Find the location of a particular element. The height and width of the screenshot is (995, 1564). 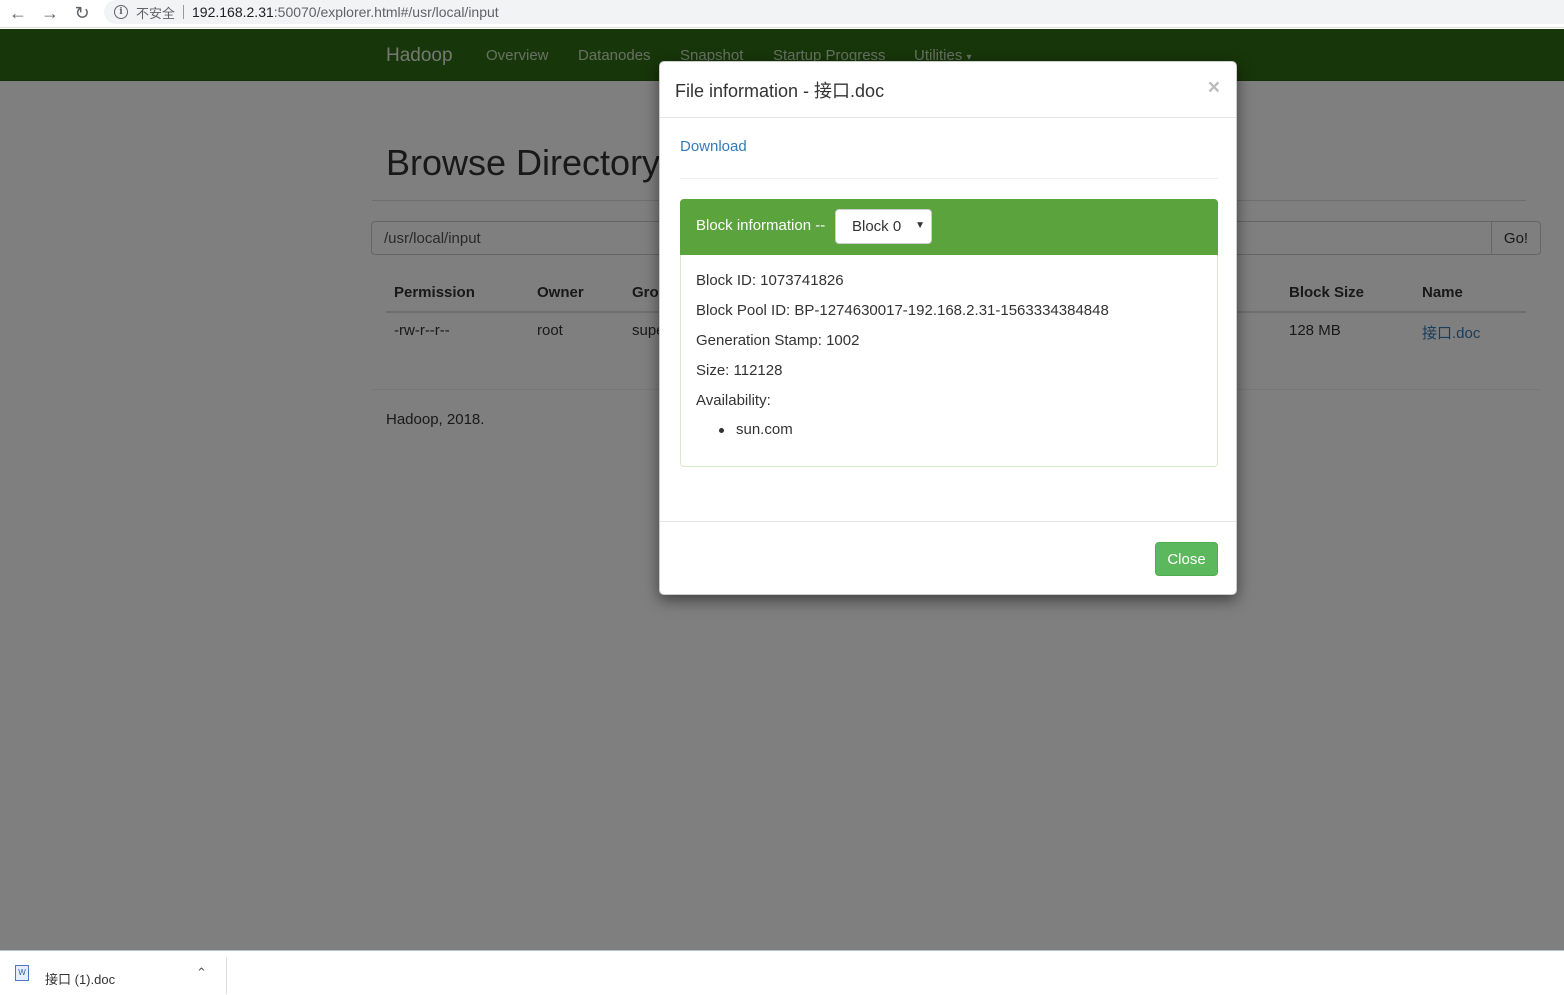

modal-header: File information - 接口.doc × is located at coordinates (948, 90).